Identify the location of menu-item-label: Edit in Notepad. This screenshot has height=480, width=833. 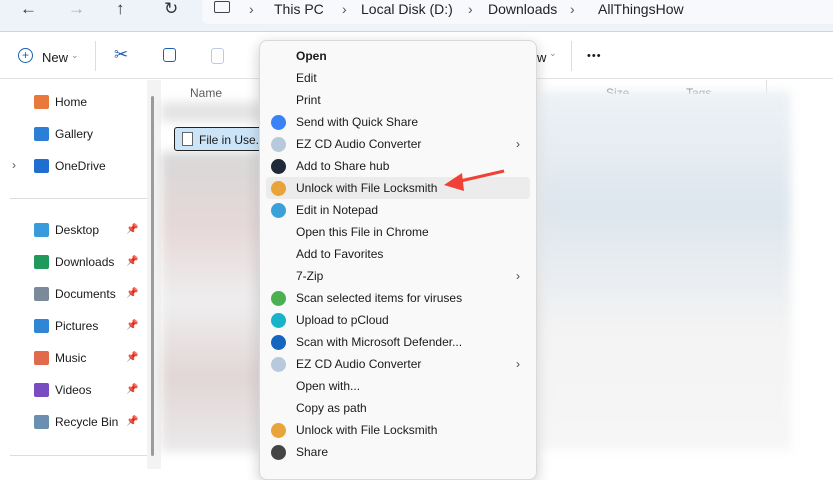
(337, 210).